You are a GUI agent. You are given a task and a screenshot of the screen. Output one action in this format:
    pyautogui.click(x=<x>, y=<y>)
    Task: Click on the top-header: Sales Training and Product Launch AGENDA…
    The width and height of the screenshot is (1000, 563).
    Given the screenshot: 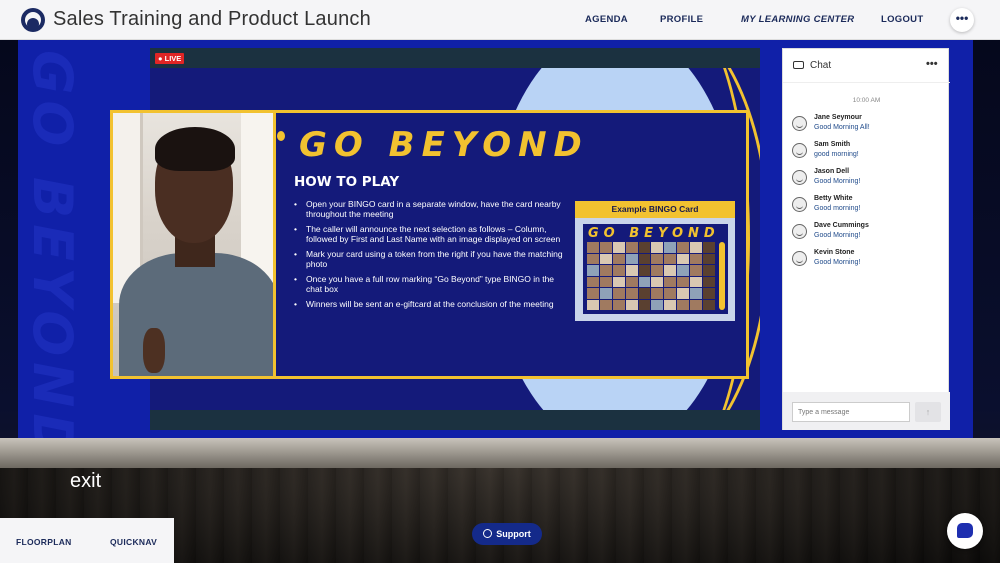 What is the action you would take?
    pyautogui.click(x=500, y=20)
    